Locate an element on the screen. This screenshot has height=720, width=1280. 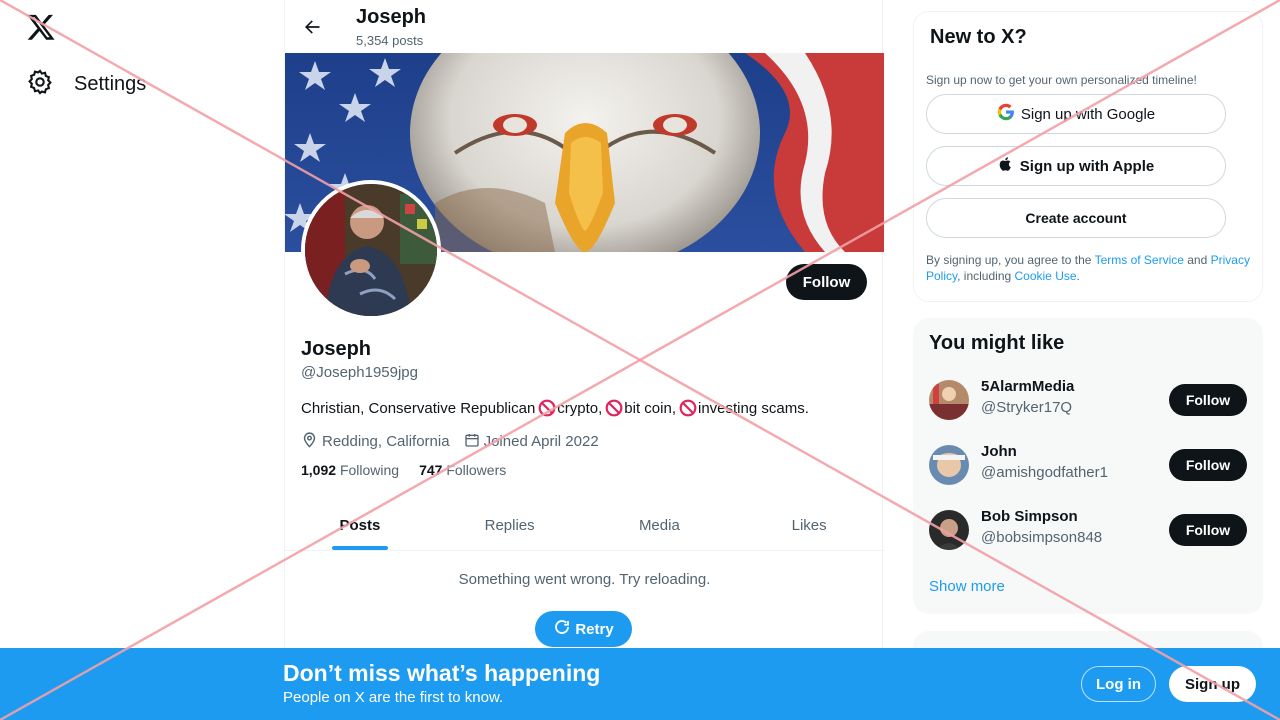
profile-header-bar: Joseph 5,354 posts is located at coordinates (583, 26).